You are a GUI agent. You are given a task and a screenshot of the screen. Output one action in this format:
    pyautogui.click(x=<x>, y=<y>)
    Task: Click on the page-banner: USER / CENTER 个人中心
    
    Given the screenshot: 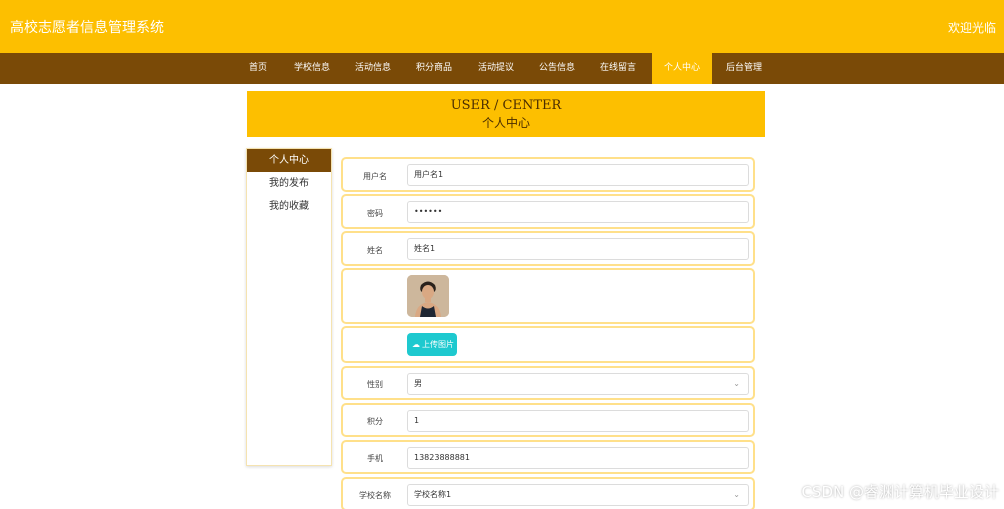 What is the action you would take?
    pyautogui.click(x=506, y=114)
    